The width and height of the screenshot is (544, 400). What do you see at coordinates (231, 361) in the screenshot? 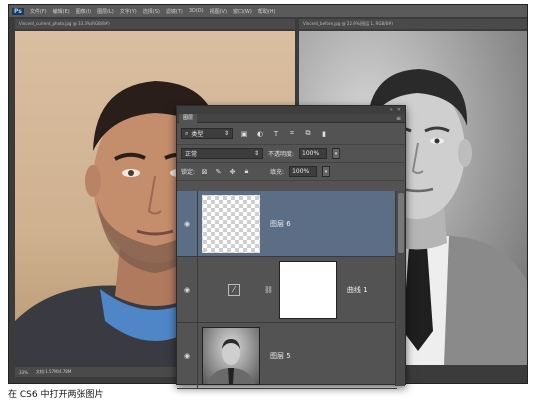
I see `bw-portrait-thumbnail` at bounding box center [231, 361].